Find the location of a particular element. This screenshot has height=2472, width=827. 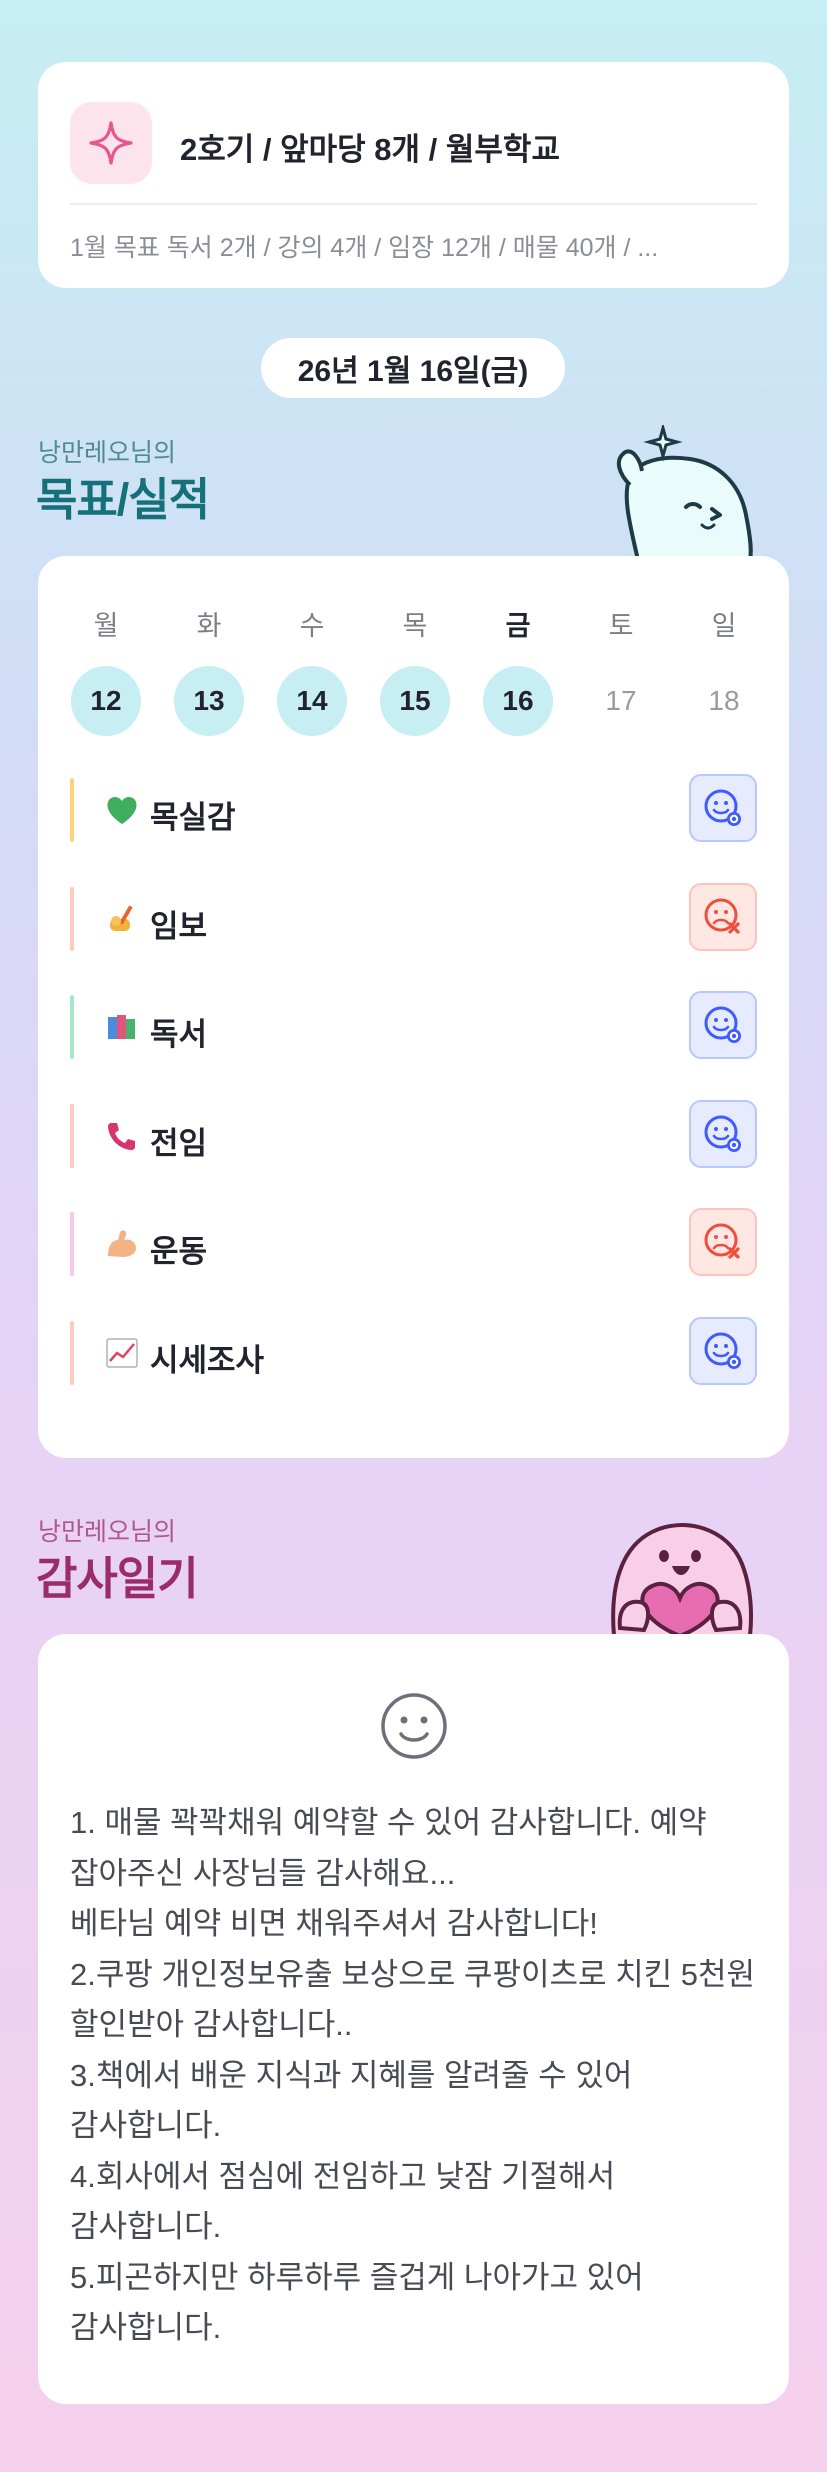

telephone-receiver-icon is located at coordinates (122, 1136).